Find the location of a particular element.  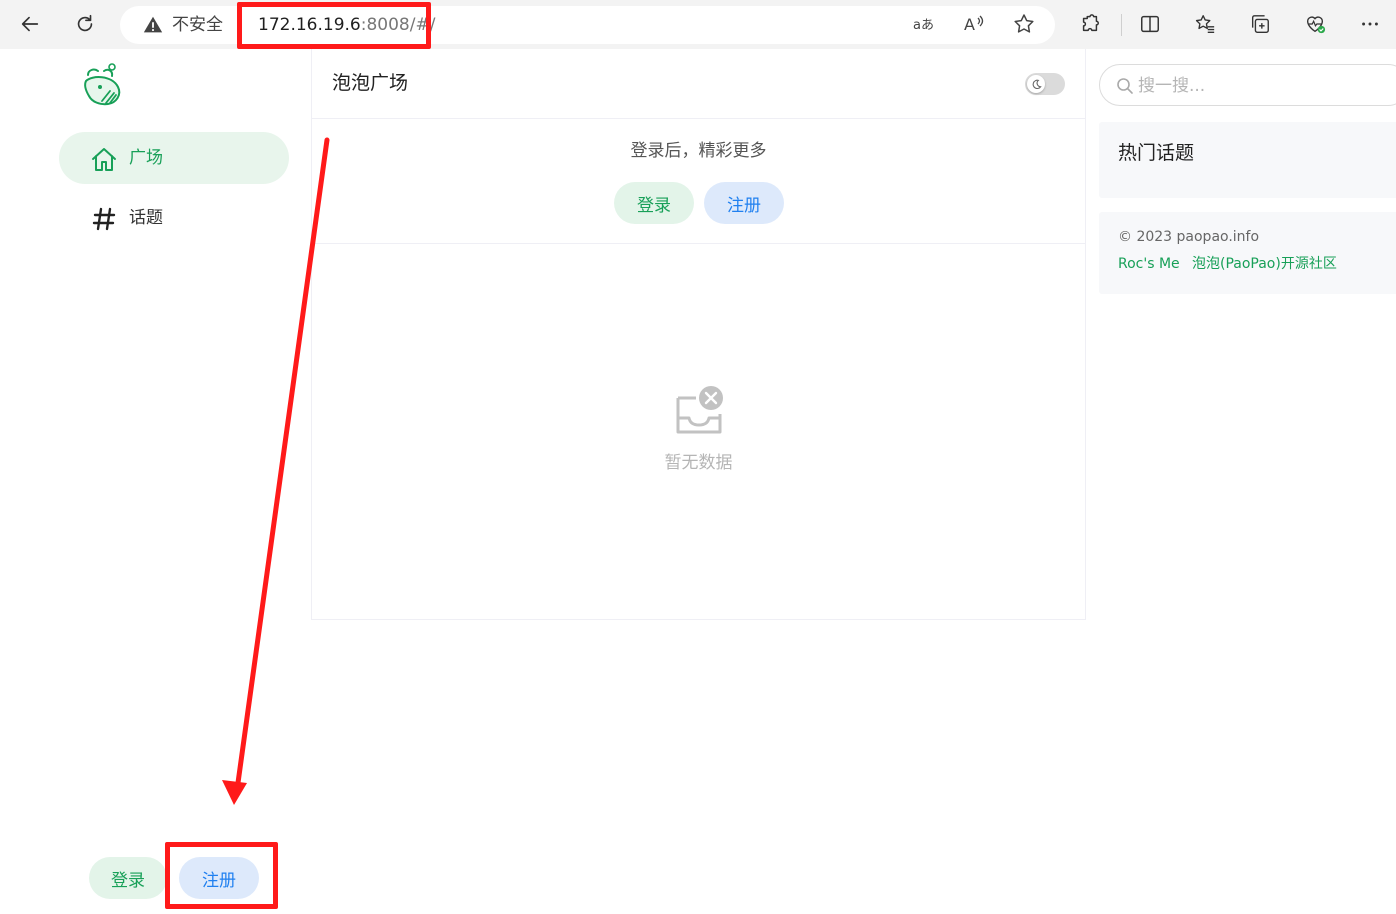

favorites-icon is located at coordinates (1205, 24).